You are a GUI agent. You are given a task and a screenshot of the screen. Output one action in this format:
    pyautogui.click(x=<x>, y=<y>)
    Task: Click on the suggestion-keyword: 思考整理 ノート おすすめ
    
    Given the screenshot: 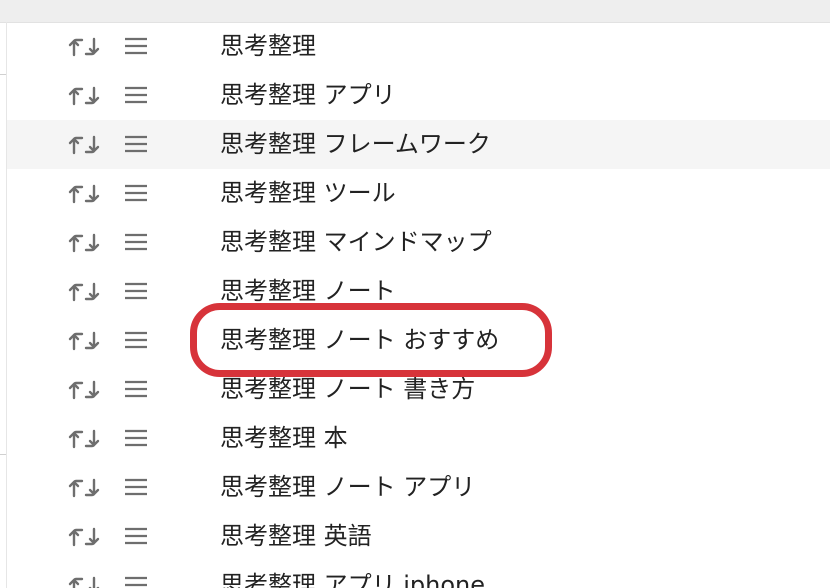 What is the action you would take?
    pyautogui.click(x=359, y=340)
    